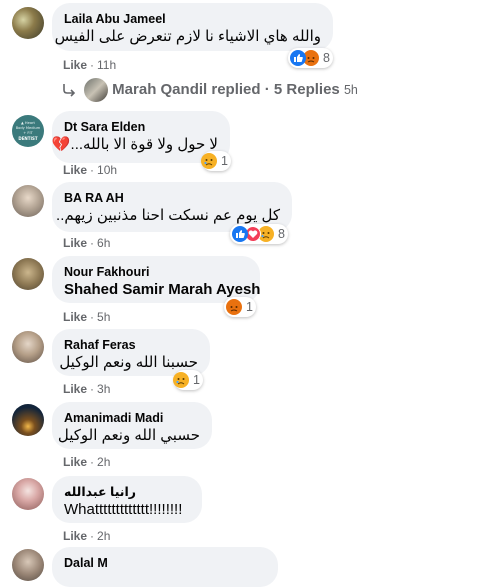 The height and width of the screenshot is (587, 499). What do you see at coordinates (28, 128) in the screenshot?
I see `svg-text: Body Medium` at bounding box center [28, 128].